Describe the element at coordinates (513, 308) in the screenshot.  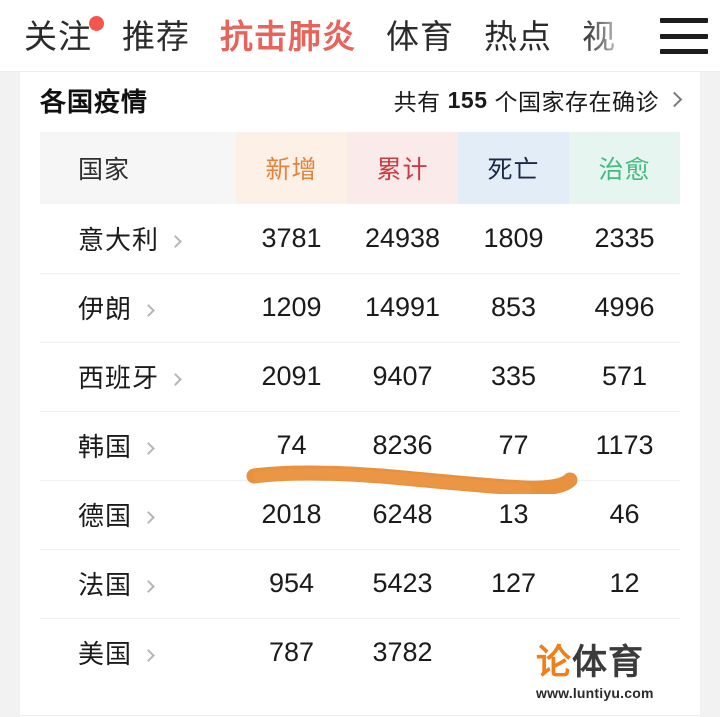
I see `row-death-cell: 853` at that location.